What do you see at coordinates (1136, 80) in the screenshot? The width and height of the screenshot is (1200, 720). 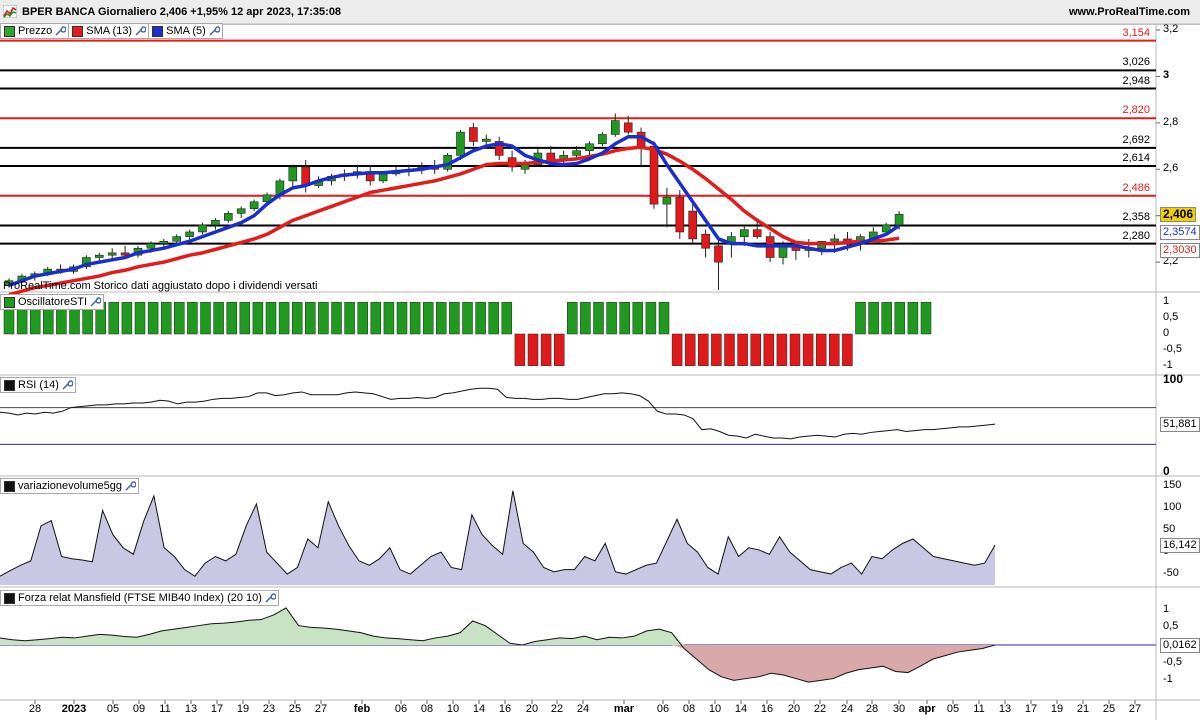 I see `level-label: 2,948` at bounding box center [1136, 80].